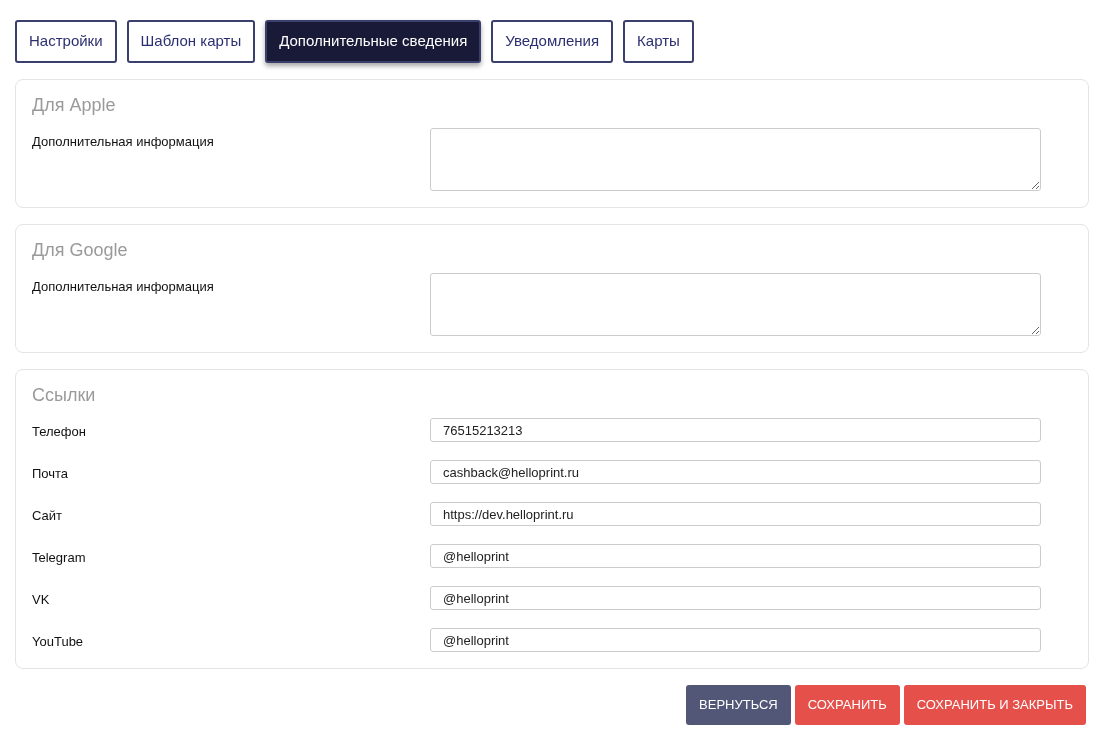 The width and height of the screenshot is (1104, 735). What do you see at coordinates (735, 514) in the screenshot?
I see `input-field: https://dev.helloprint.ru` at bounding box center [735, 514].